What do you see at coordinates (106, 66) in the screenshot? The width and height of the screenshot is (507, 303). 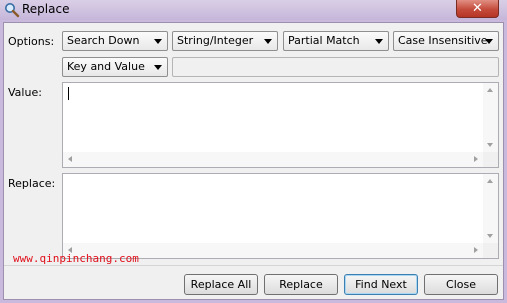 I see `scope-value: Key and Value` at bounding box center [106, 66].